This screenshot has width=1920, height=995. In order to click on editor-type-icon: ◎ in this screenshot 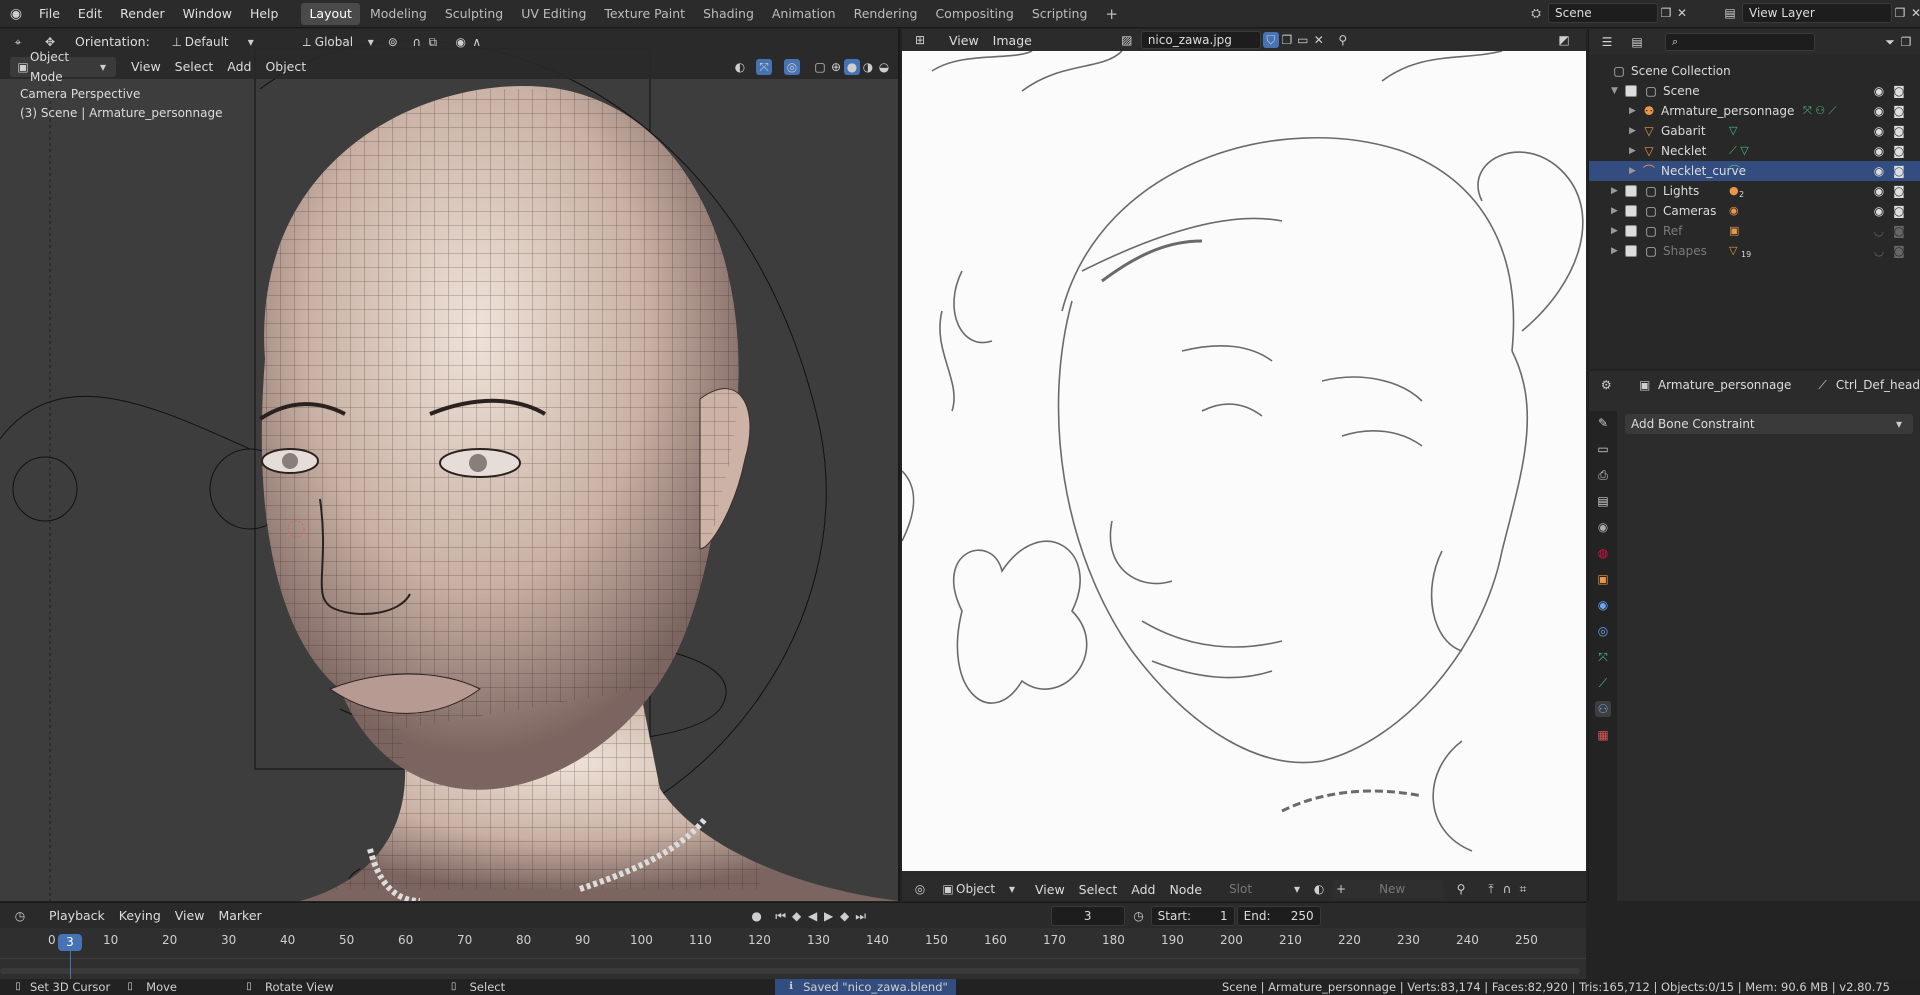, I will do `click(920, 889)`.